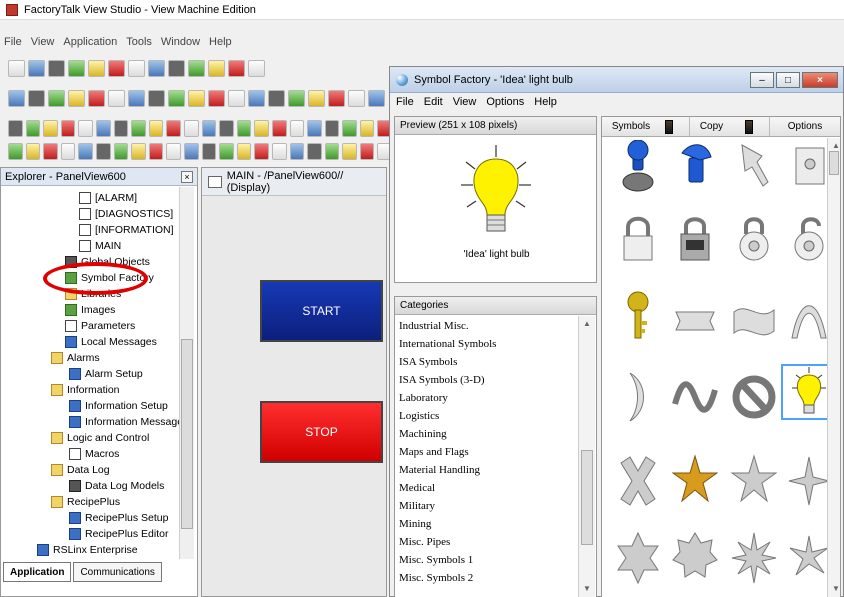  I want to click on category-item: Material Handling, so click(487, 470).